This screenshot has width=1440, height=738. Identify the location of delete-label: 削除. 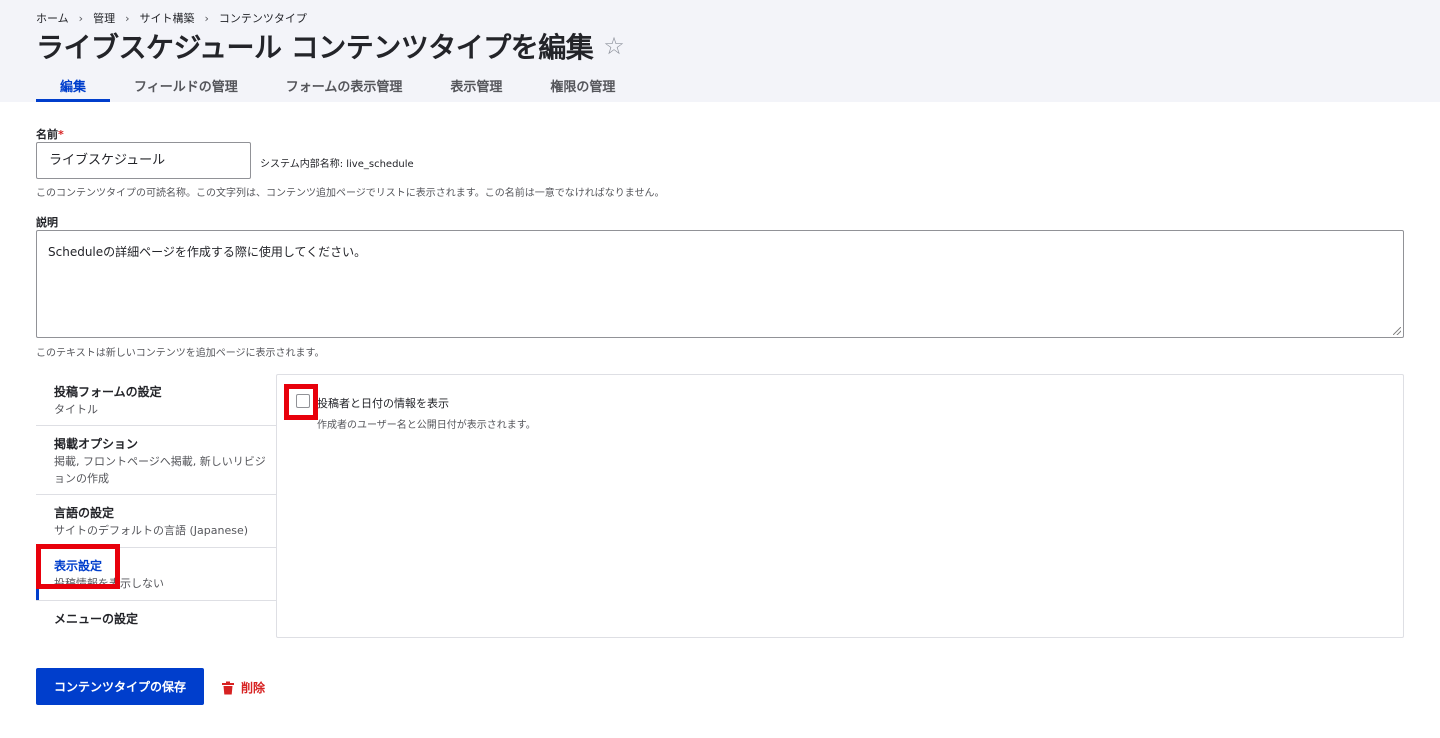
(253, 687).